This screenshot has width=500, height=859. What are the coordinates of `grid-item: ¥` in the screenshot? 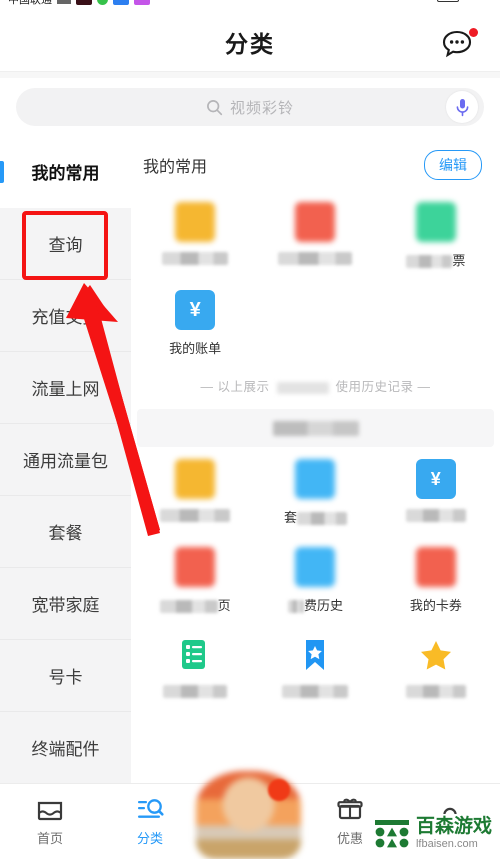 It's located at (436, 495).